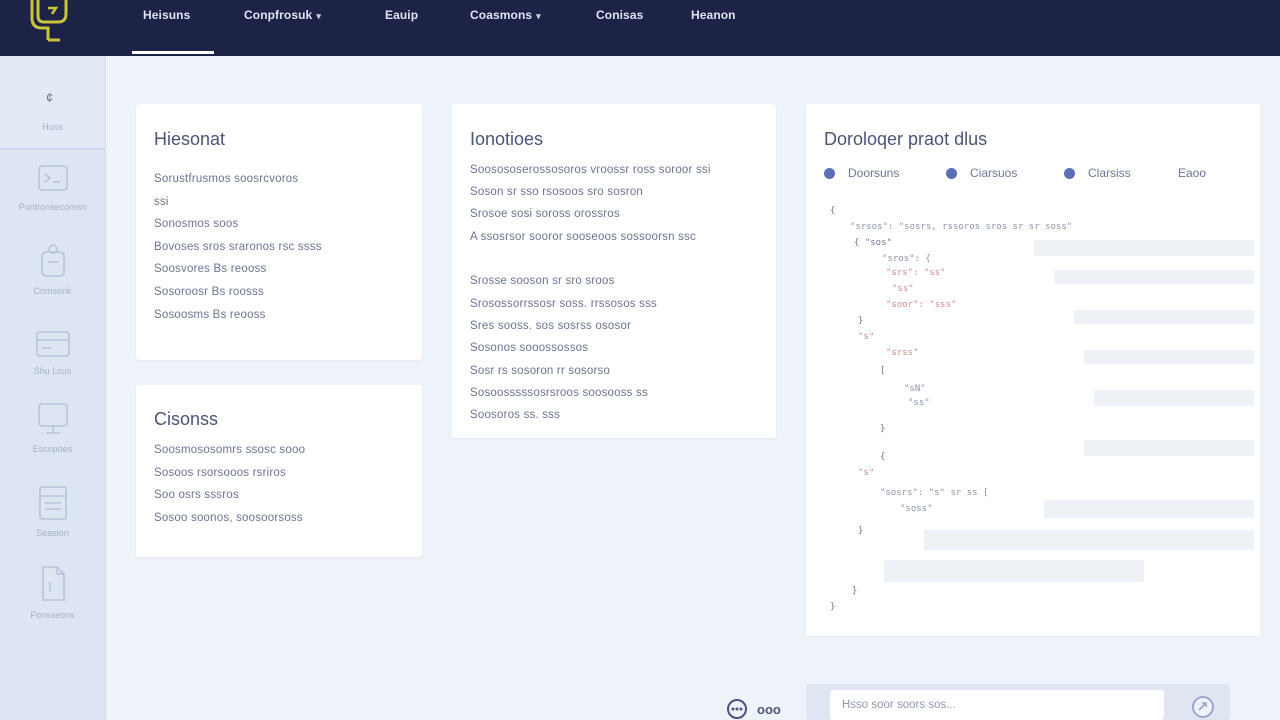 The height and width of the screenshot is (720, 1280). What do you see at coordinates (551, 326) in the screenshot?
I see `card-line: Sres sooss. sos sosrss ososor` at bounding box center [551, 326].